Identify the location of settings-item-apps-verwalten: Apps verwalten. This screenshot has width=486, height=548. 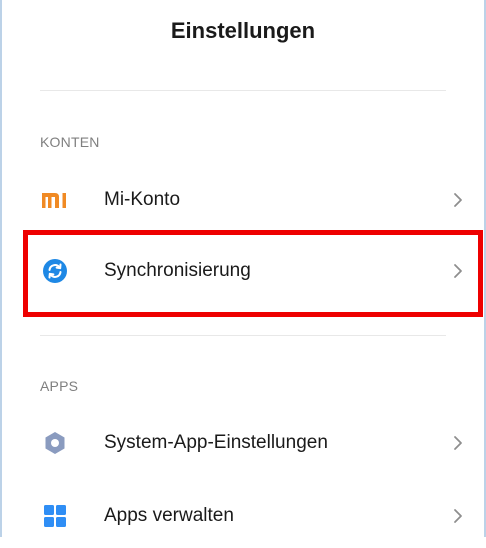
(244, 516).